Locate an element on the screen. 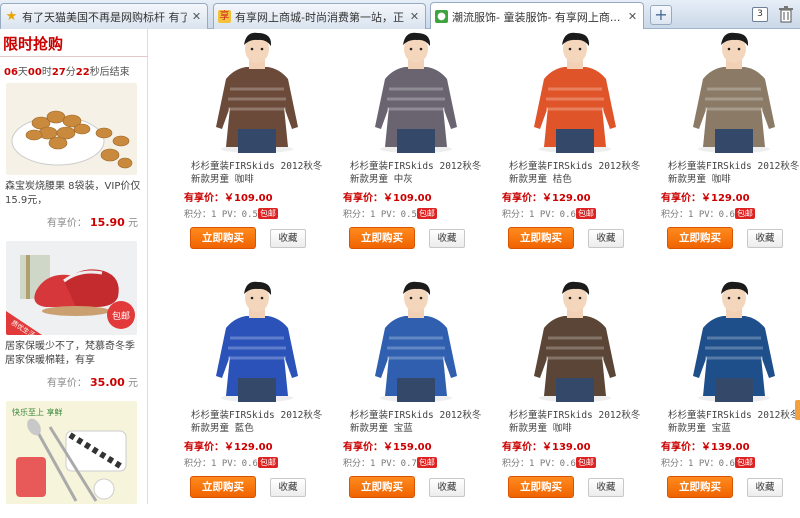 Image resolution: width=800 pixels, height=518 pixels. countdown-days-unit: 天 is located at coordinates (22, 72).